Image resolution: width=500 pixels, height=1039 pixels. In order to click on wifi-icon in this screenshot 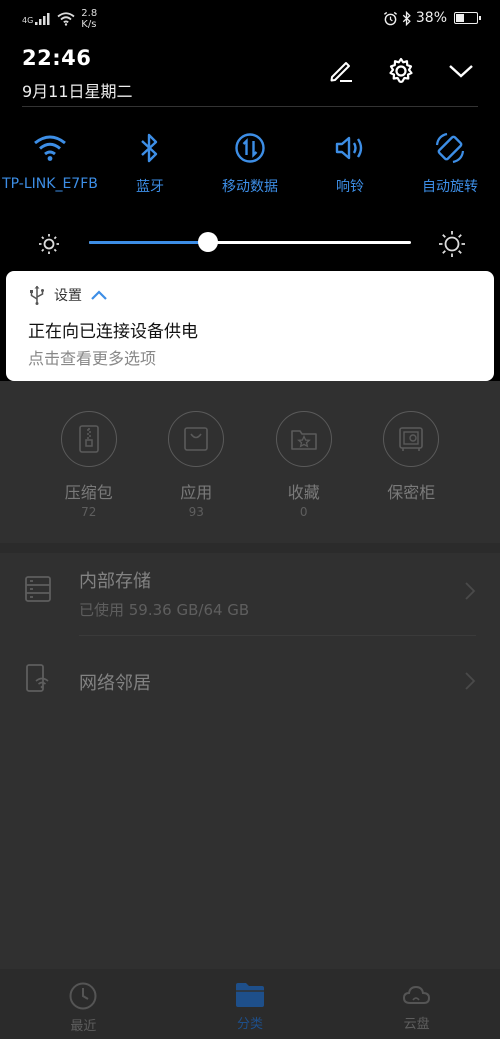, I will do `click(50, 148)`.